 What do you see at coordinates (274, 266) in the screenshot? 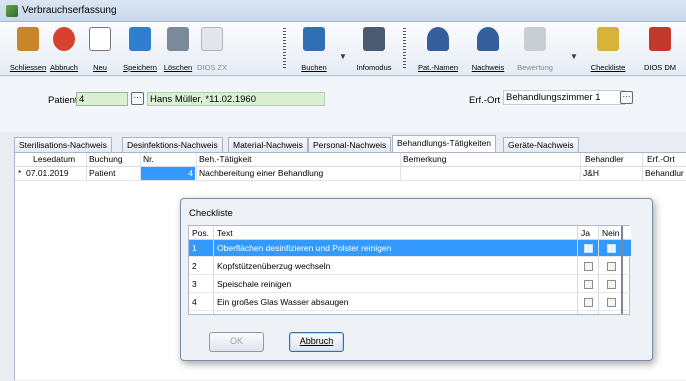
I see `checklist-text: Kopfstützenüberzug wechseln` at bounding box center [274, 266].